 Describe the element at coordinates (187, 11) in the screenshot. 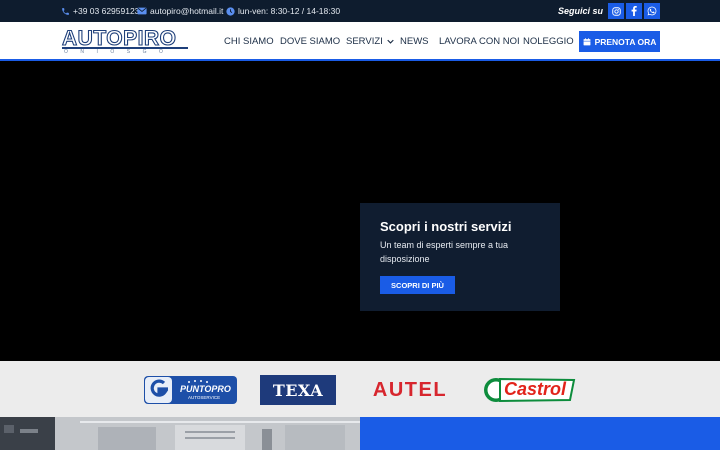

I see `email-text: autopiro@hotmail.it` at that location.